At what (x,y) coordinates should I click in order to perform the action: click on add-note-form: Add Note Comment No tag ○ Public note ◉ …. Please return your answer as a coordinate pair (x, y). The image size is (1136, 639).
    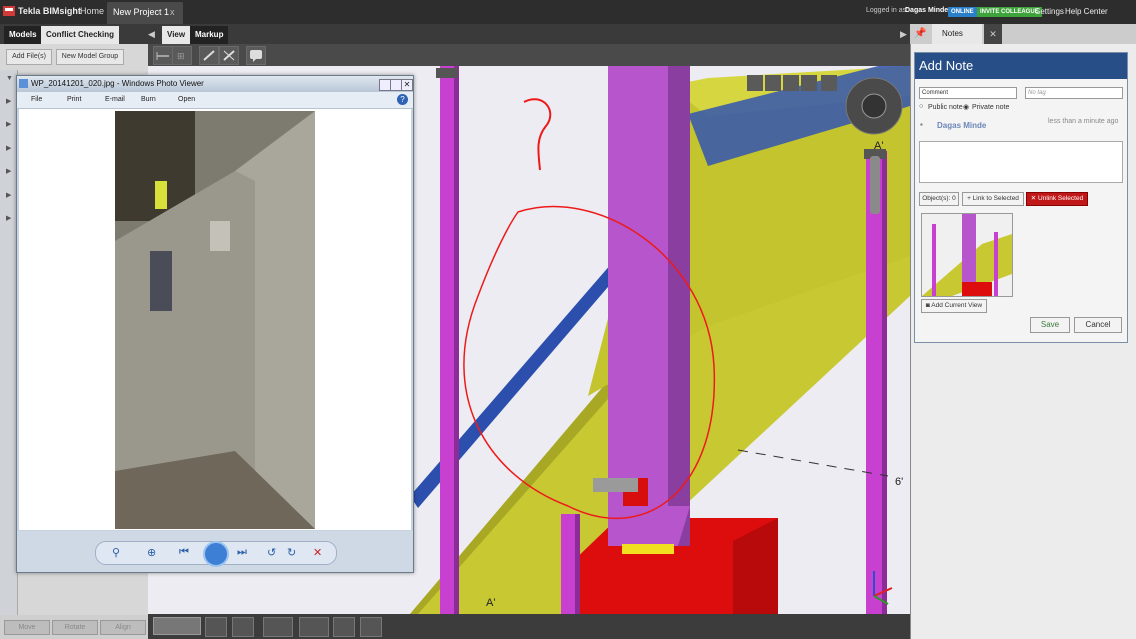
    Looking at the image, I should click on (1021, 197).